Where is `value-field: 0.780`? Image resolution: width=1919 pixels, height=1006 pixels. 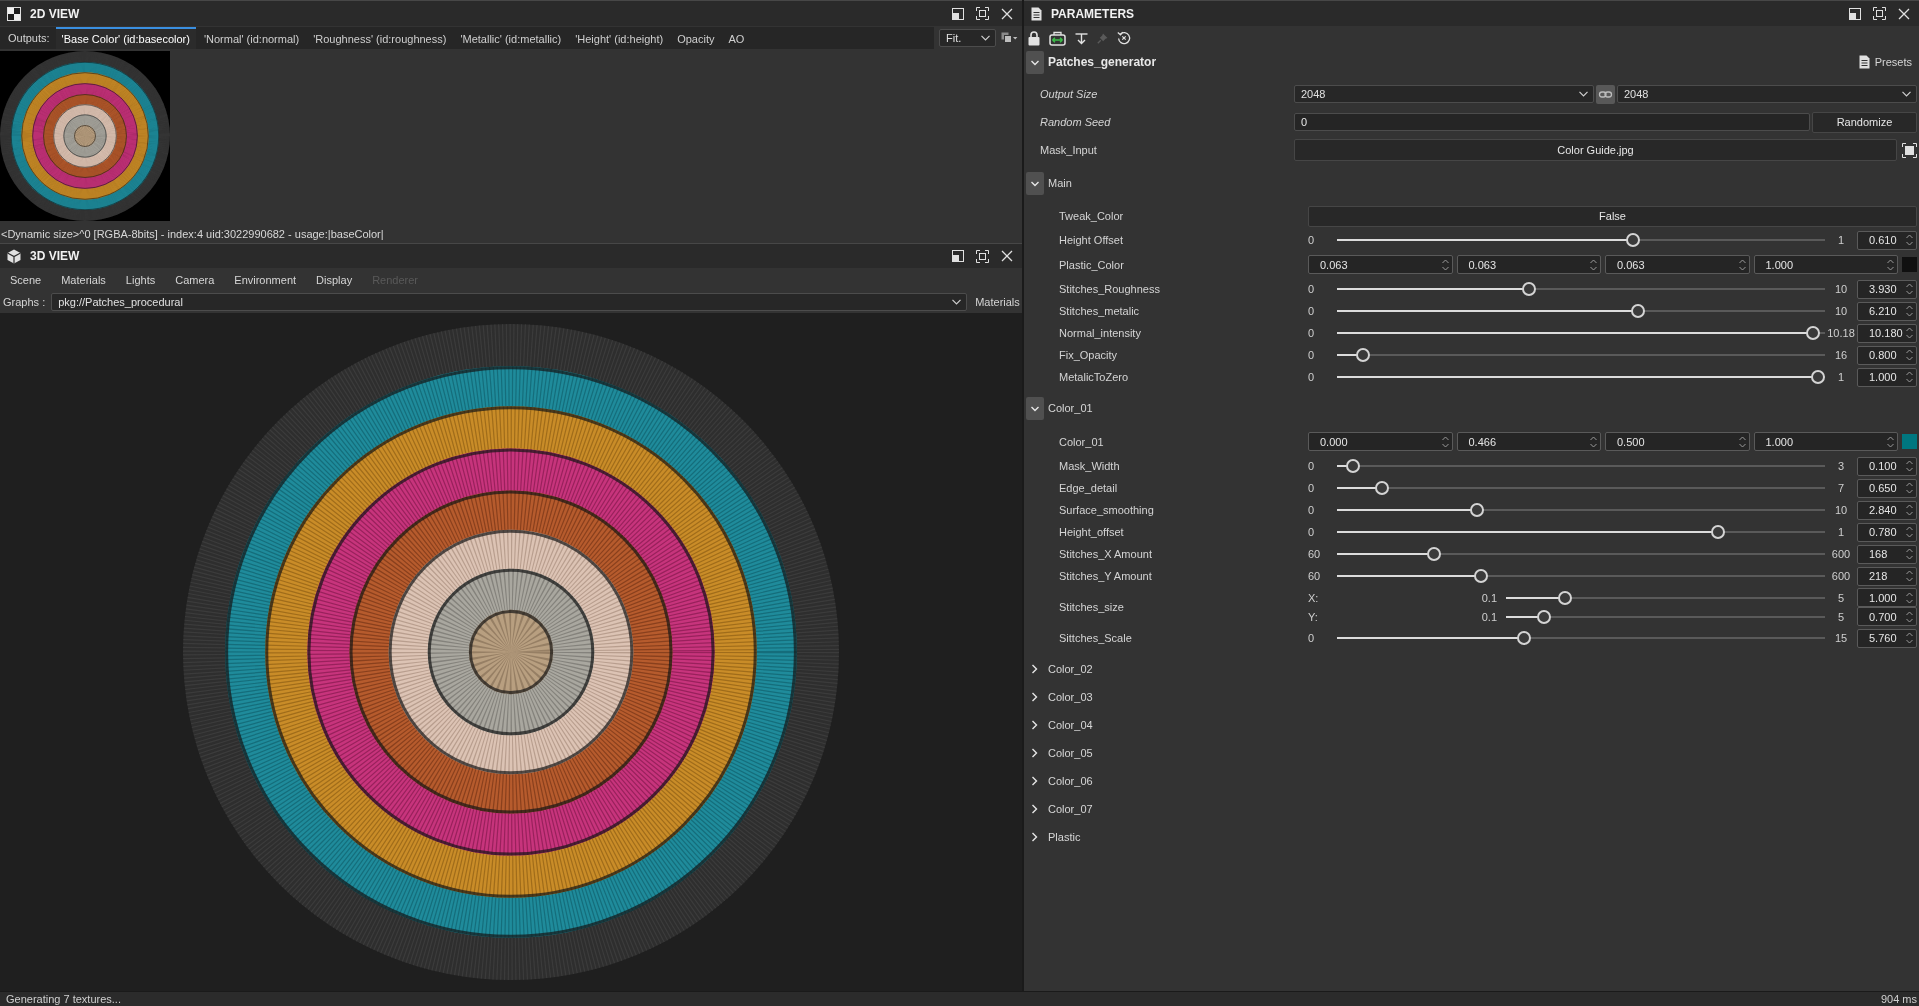 value-field: 0.780 is located at coordinates (1887, 532).